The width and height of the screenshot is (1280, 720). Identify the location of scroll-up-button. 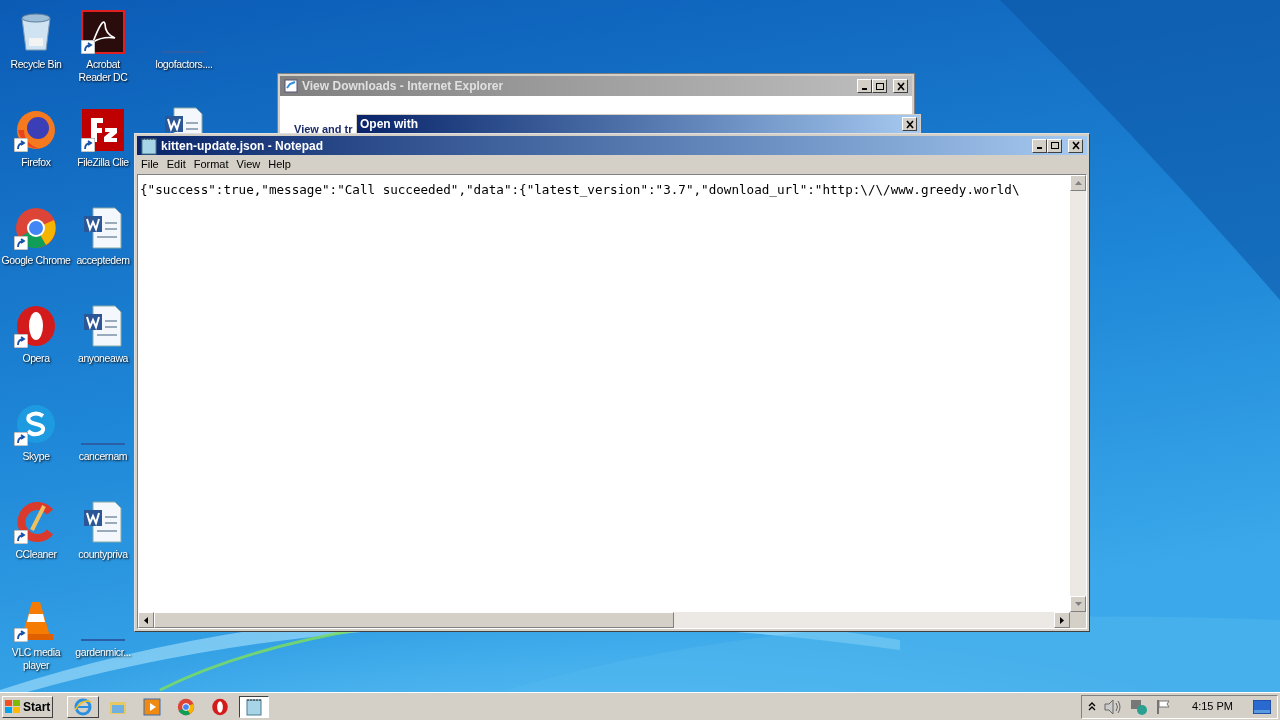
(1078, 183).